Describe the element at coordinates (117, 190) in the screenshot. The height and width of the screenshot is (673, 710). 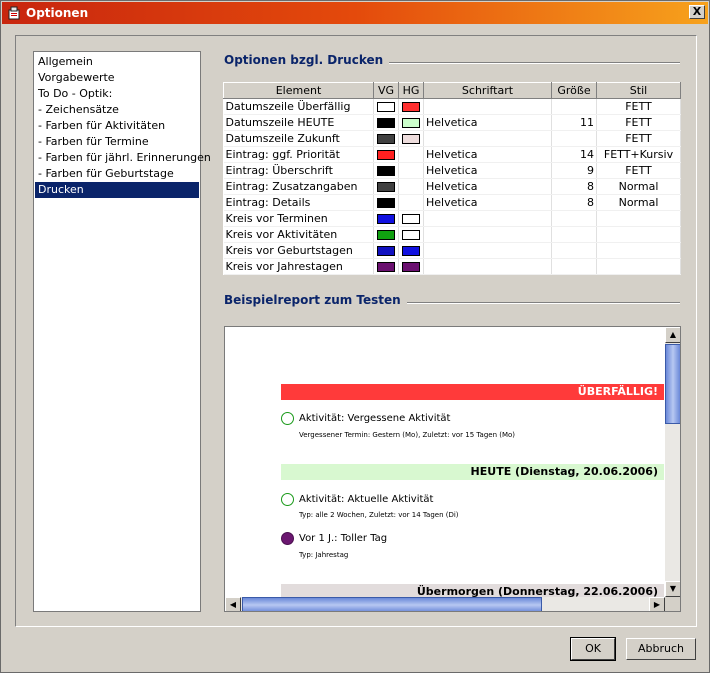
I see `nav-item-drucken: Drucken` at that location.